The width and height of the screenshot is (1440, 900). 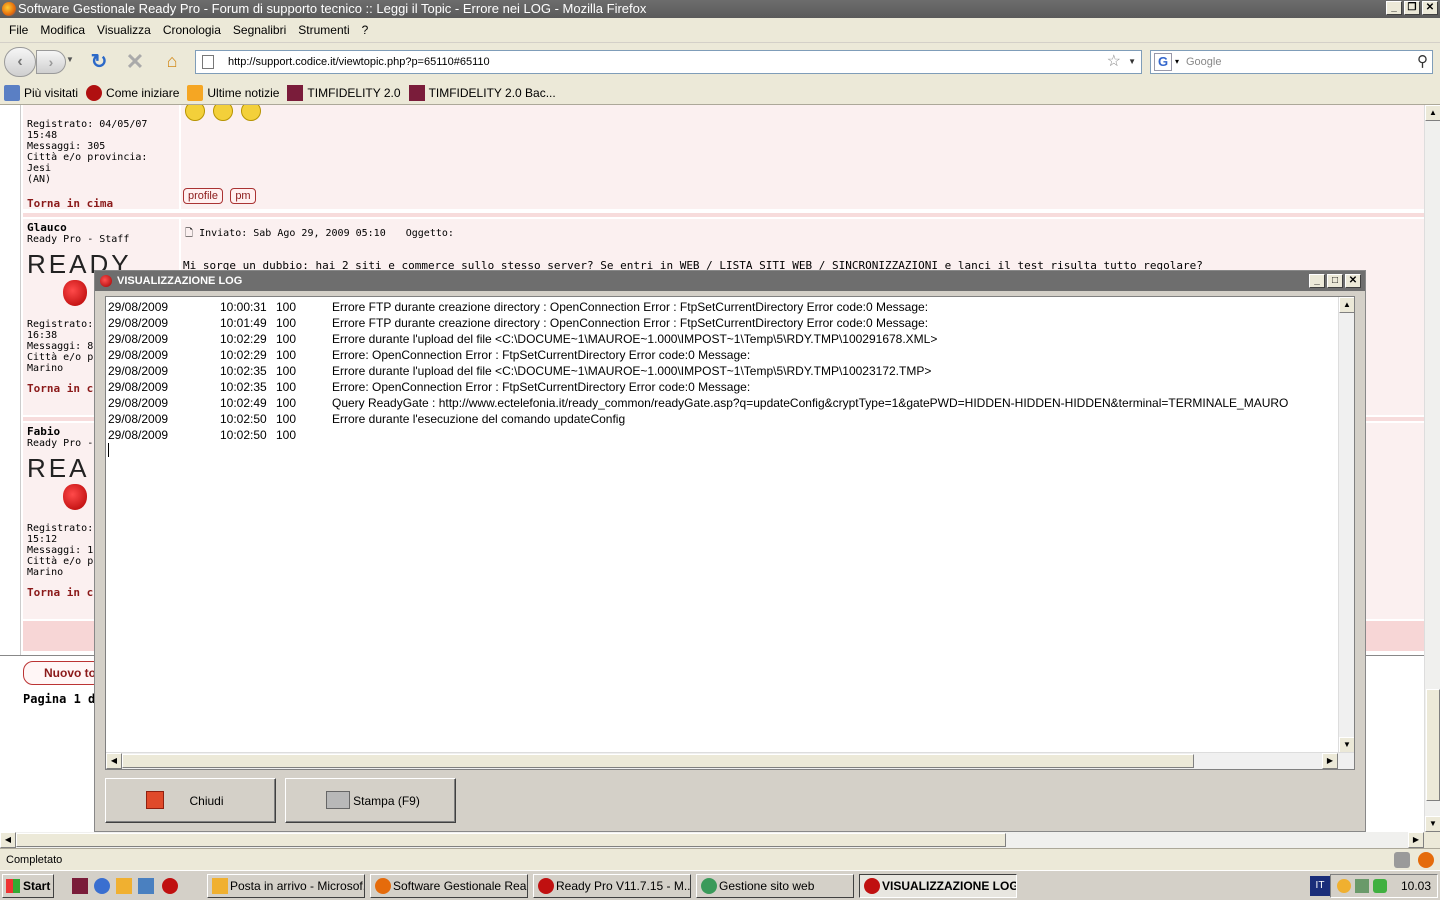 I want to click on search-input: Google, so click(x=1203, y=62).